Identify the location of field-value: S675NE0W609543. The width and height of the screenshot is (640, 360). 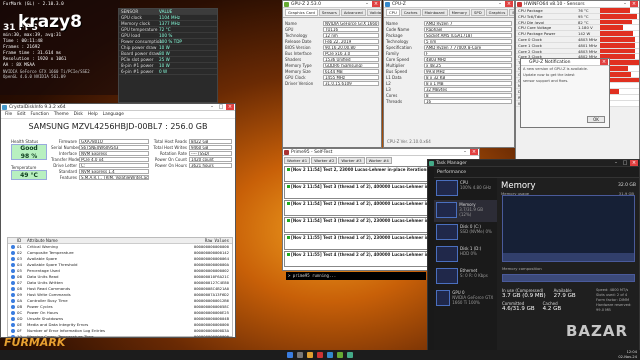
(114, 147).